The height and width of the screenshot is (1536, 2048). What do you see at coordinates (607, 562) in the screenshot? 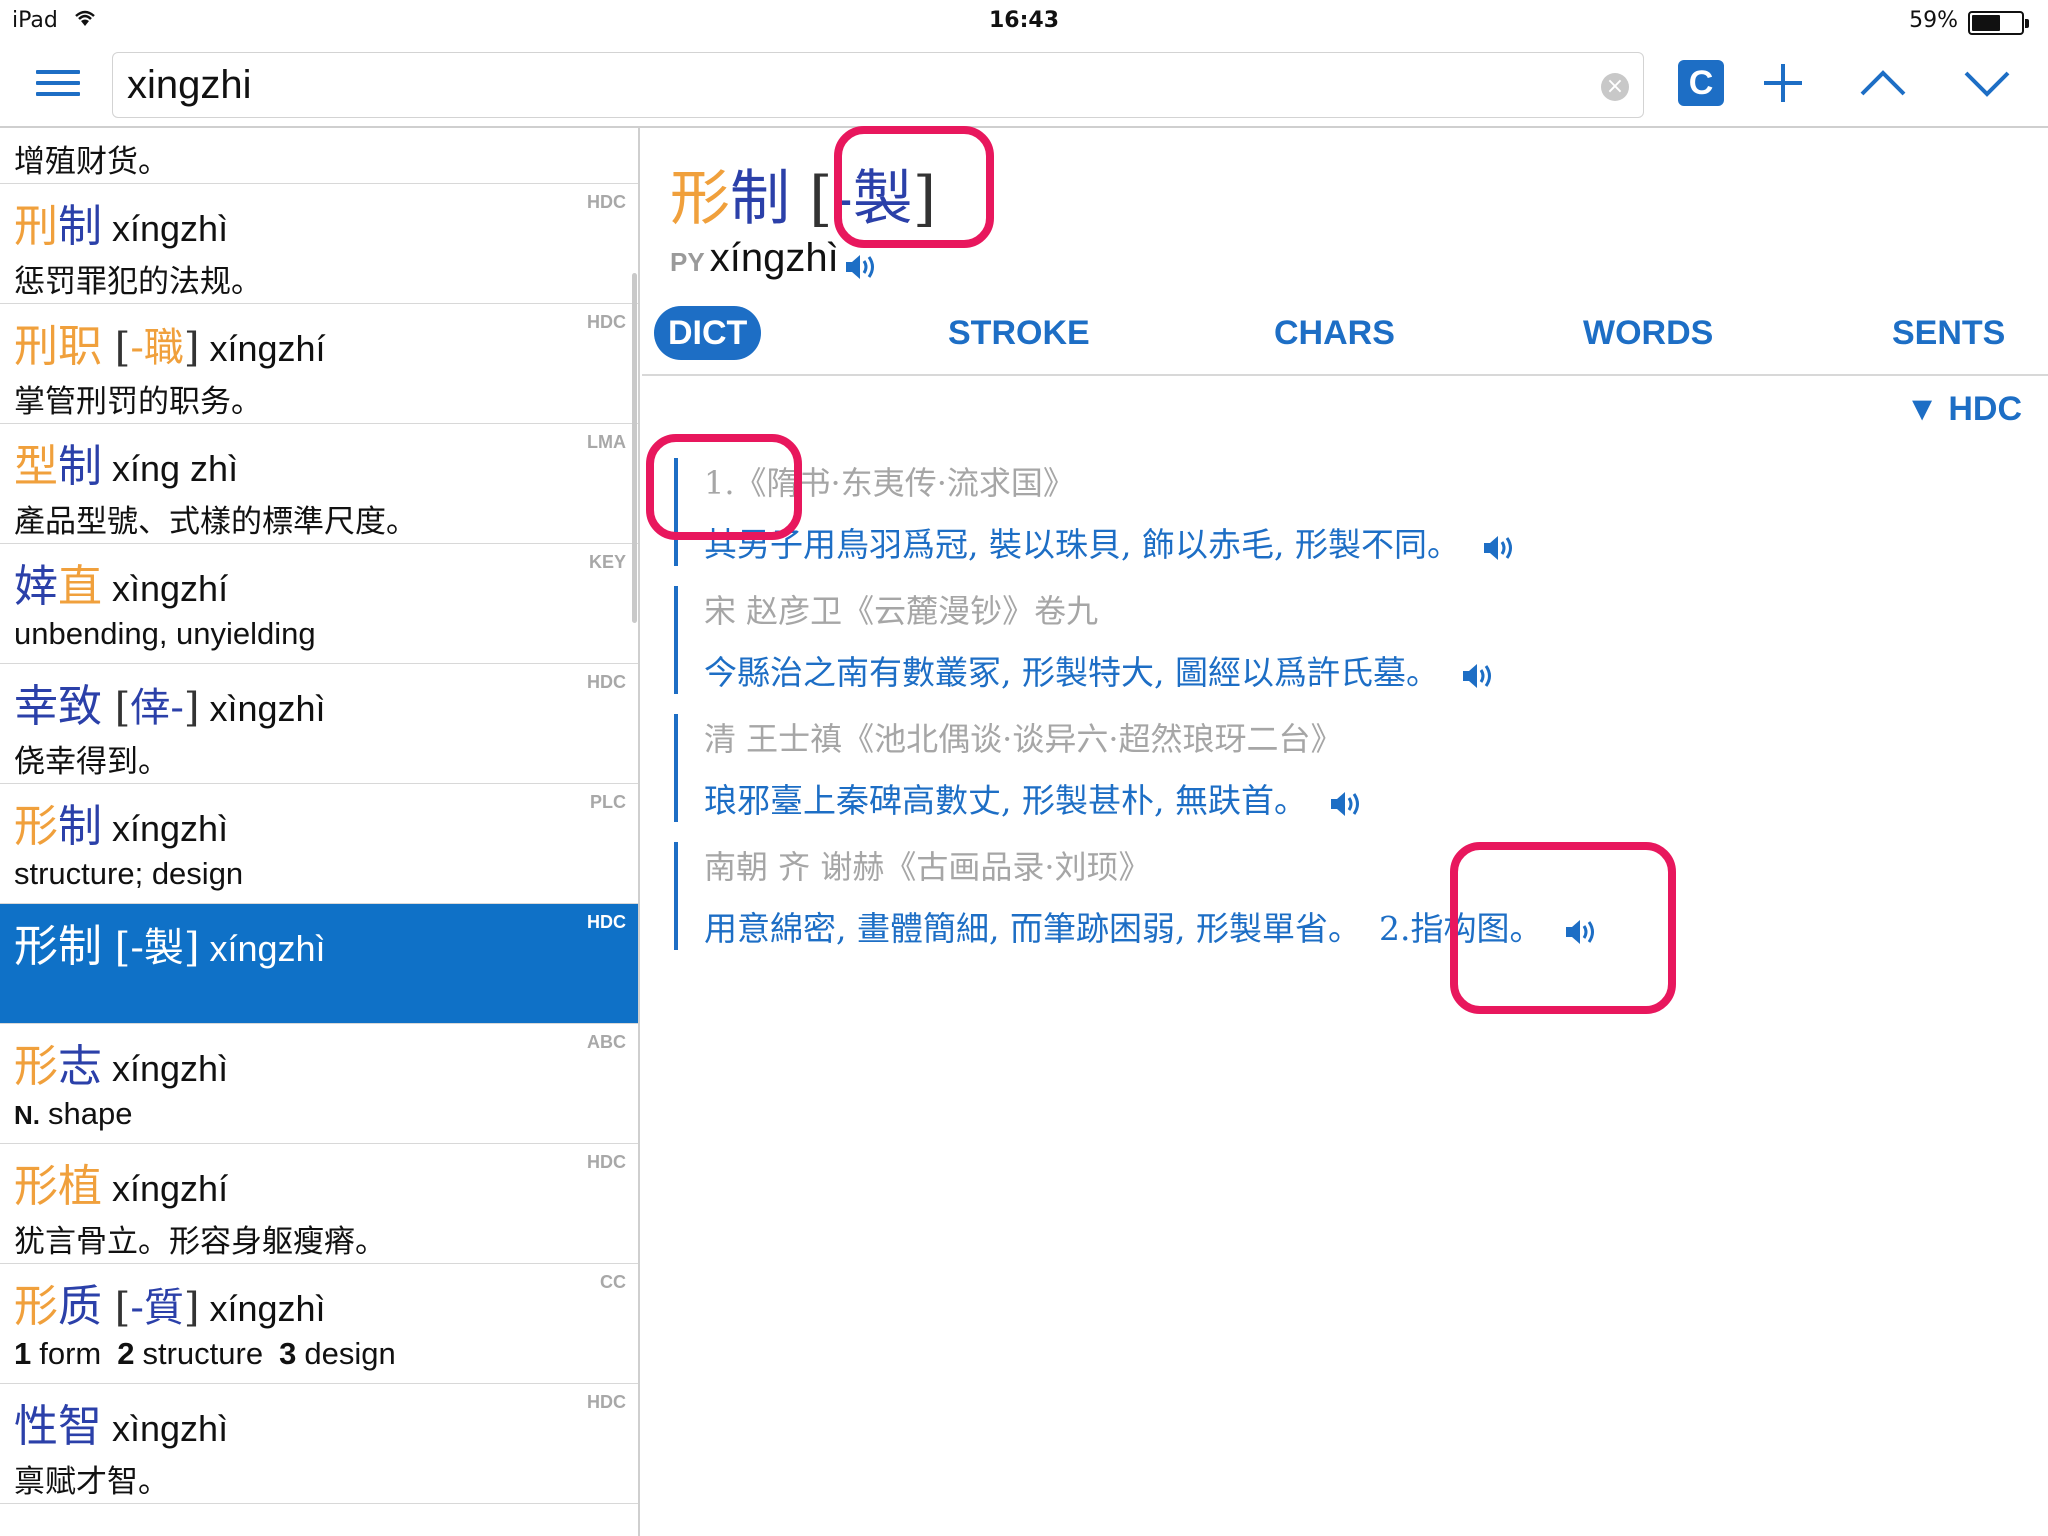
I see `source-tag: KEY` at bounding box center [607, 562].